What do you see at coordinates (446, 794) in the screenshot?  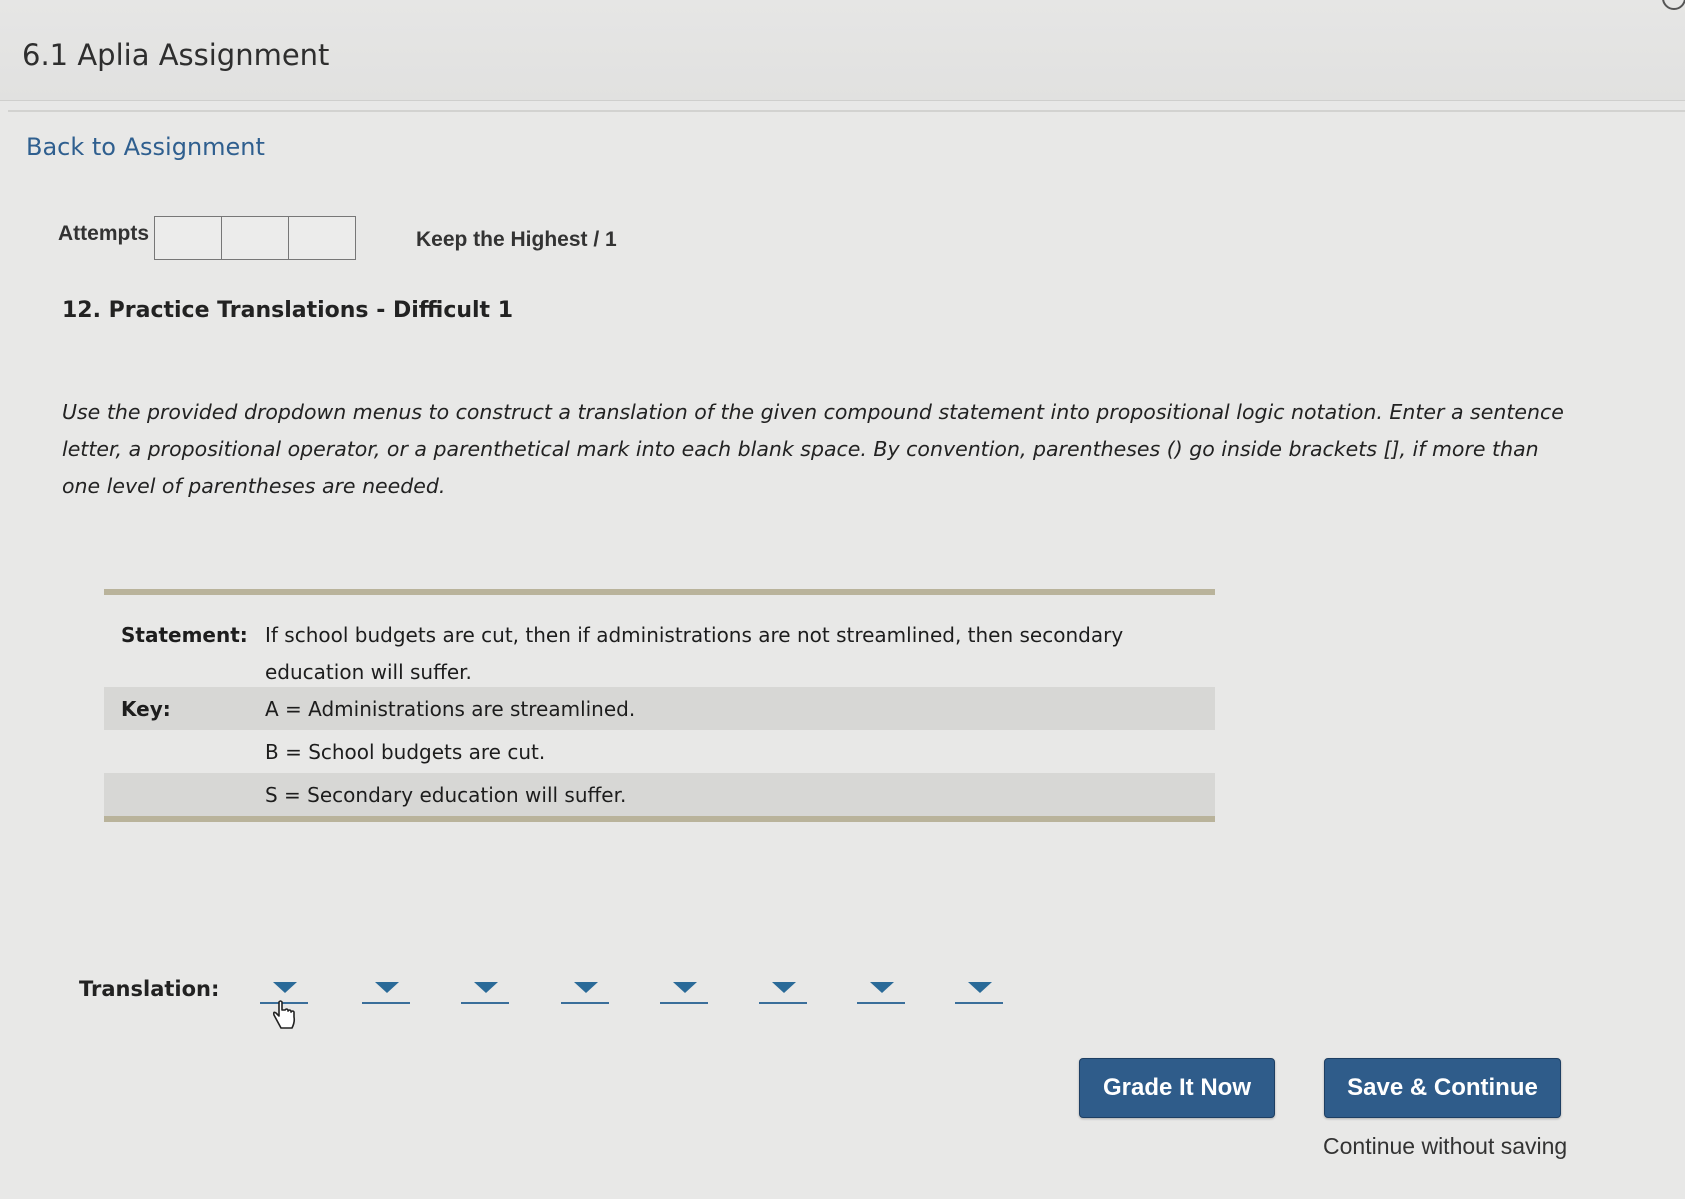 I see `key-item: S = Secondary education will suffer.` at bounding box center [446, 794].